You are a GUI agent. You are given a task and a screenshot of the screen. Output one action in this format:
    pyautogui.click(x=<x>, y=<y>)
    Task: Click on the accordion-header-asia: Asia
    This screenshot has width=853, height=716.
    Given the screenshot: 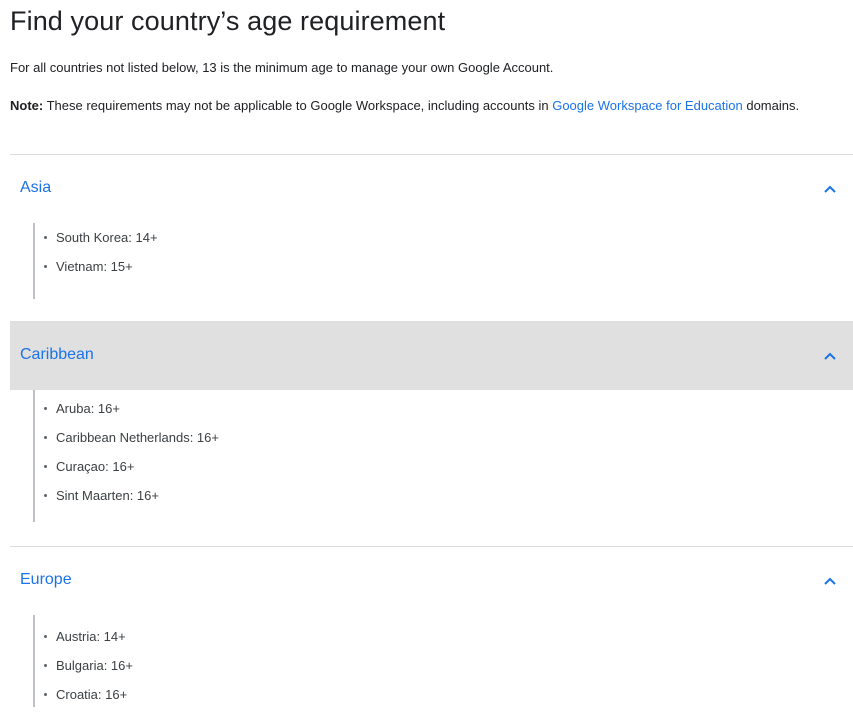 What is the action you would take?
    pyautogui.click(x=431, y=189)
    